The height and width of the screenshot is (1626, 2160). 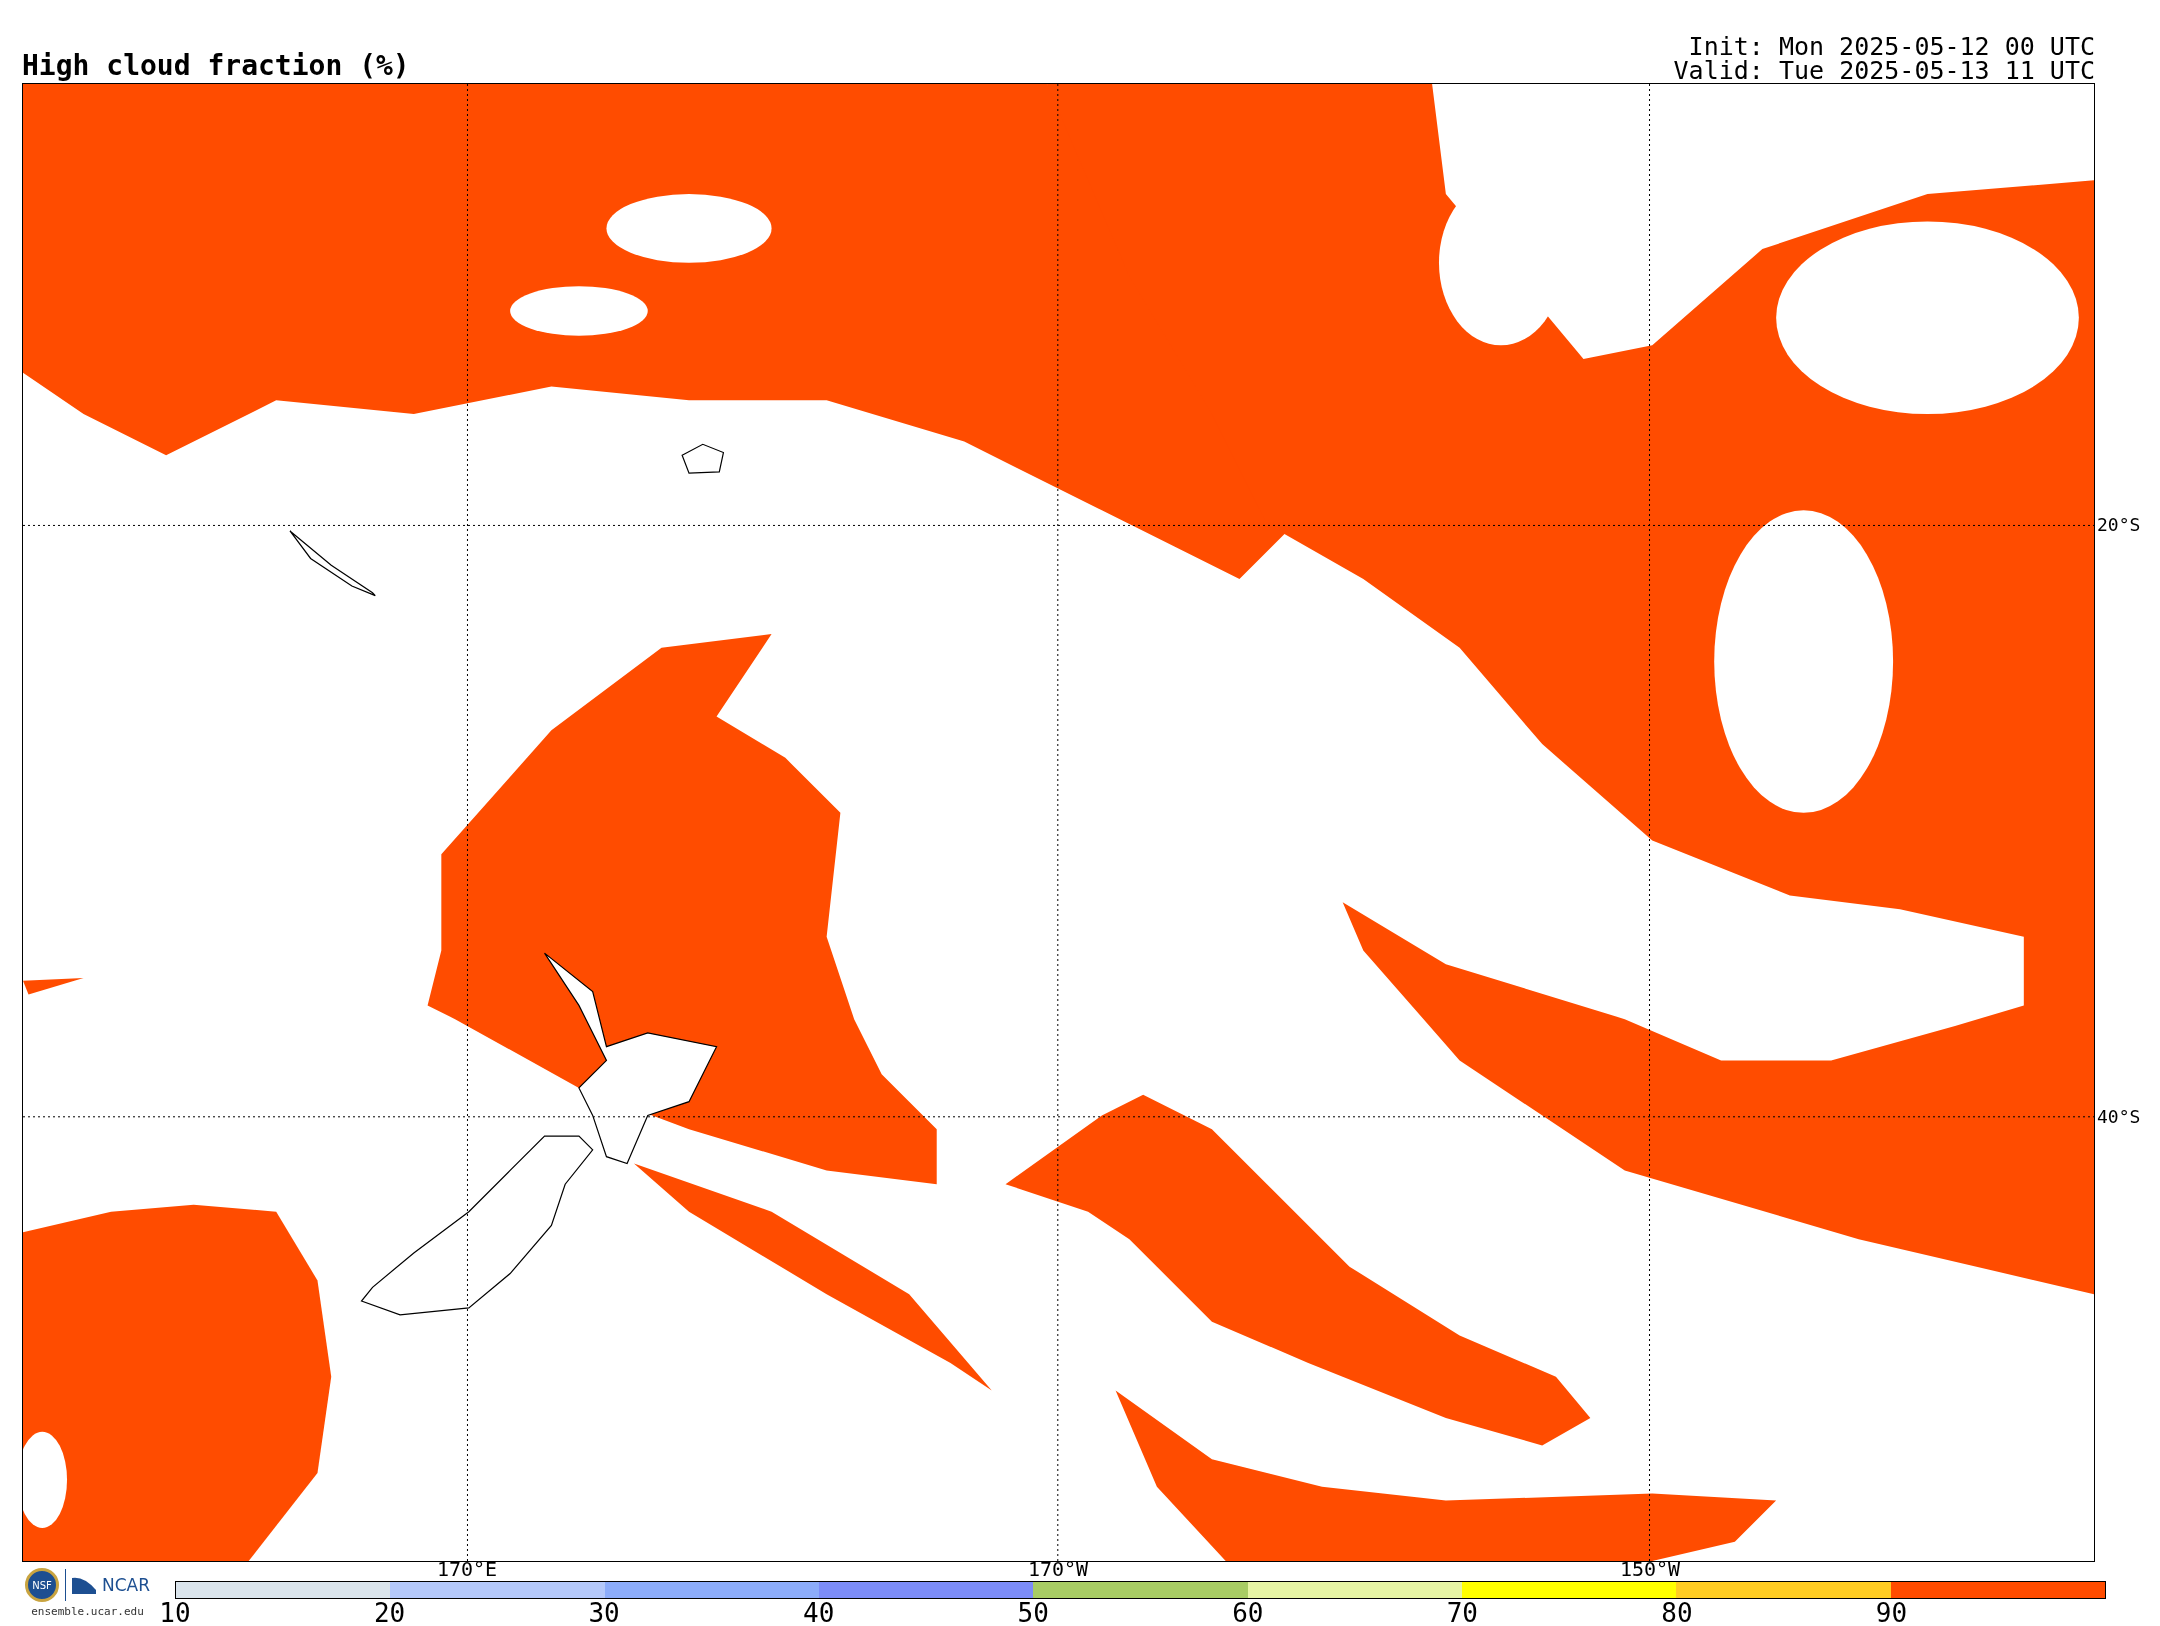 What do you see at coordinates (42, 1585) in the screenshot?
I see `seal-logo: NSF` at bounding box center [42, 1585].